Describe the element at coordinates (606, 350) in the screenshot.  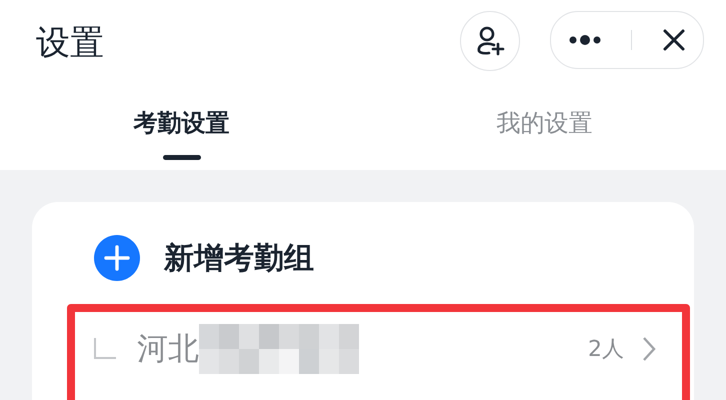
I see `member-count: 2人` at that location.